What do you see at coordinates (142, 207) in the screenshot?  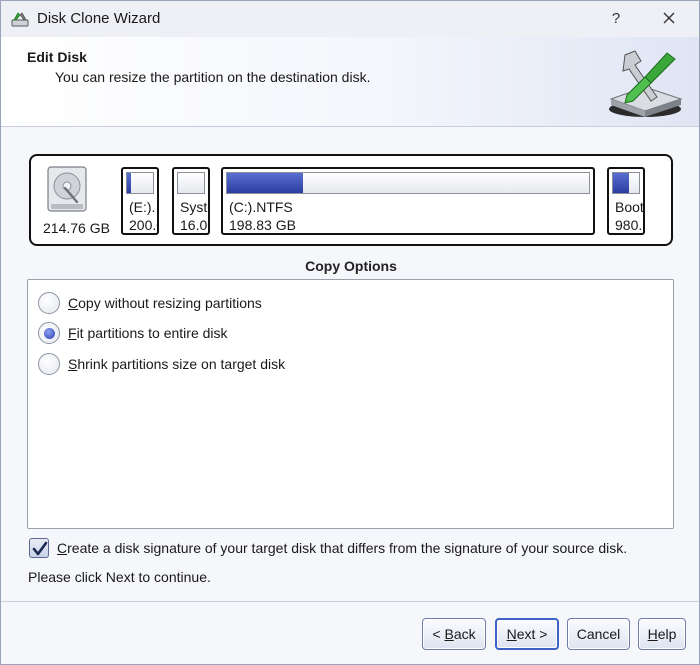 I see `partition-name: (E:).` at bounding box center [142, 207].